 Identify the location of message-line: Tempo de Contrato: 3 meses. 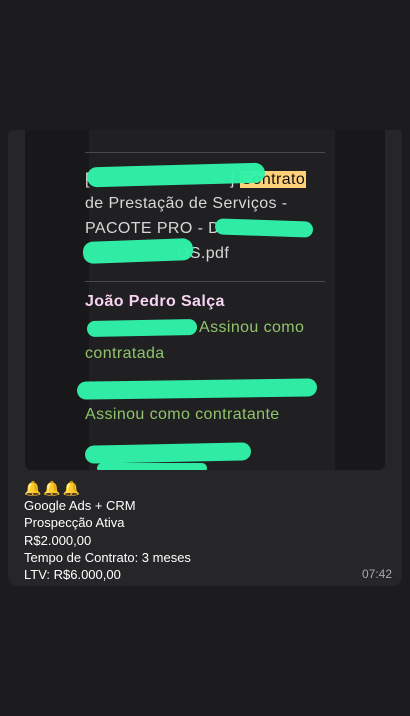
(107, 557).